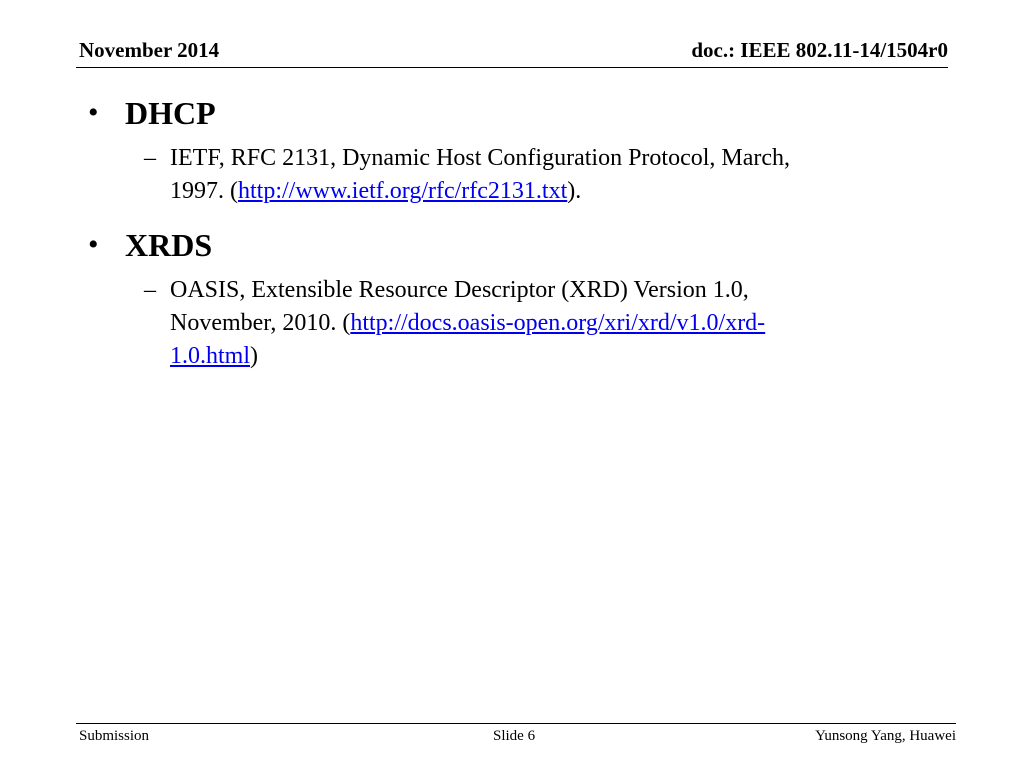 The height and width of the screenshot is (768, 1024). What do you see at coordinates (508, 245) in the screenshot?
I see `bullet-xrds: • XRDS` at bounding box center [508, 245].